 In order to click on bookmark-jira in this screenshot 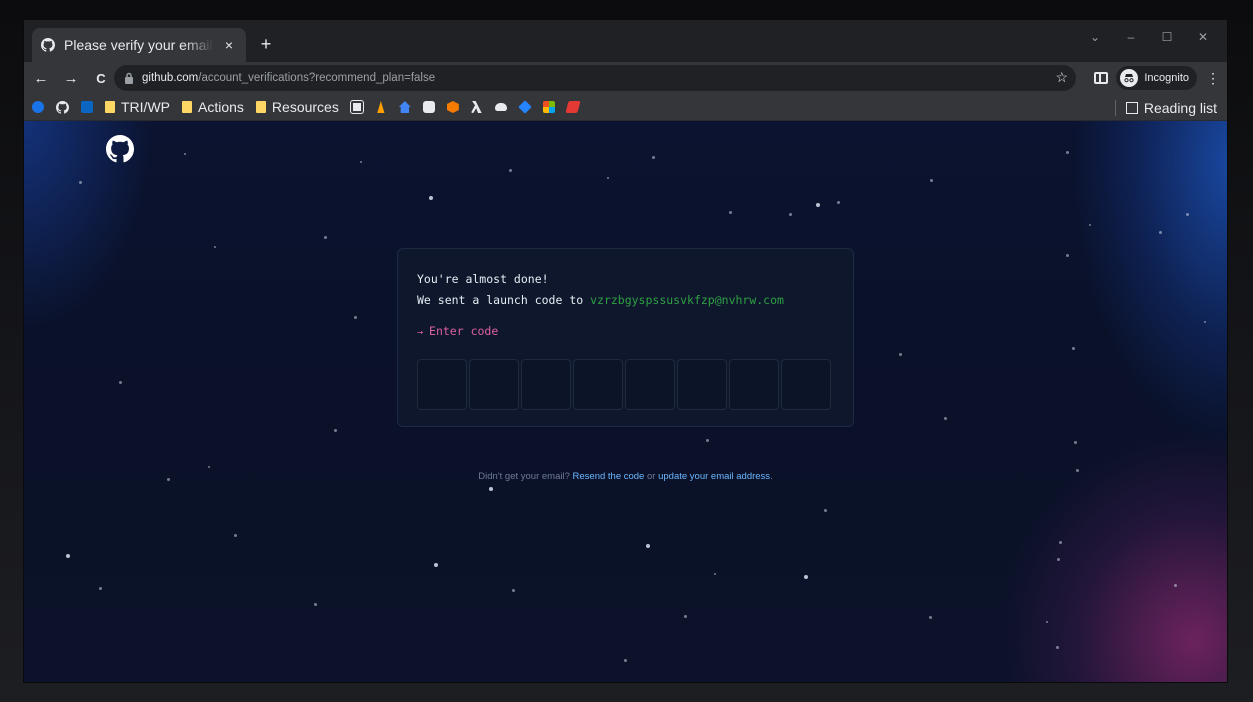, I will do `click(525, 107)`.